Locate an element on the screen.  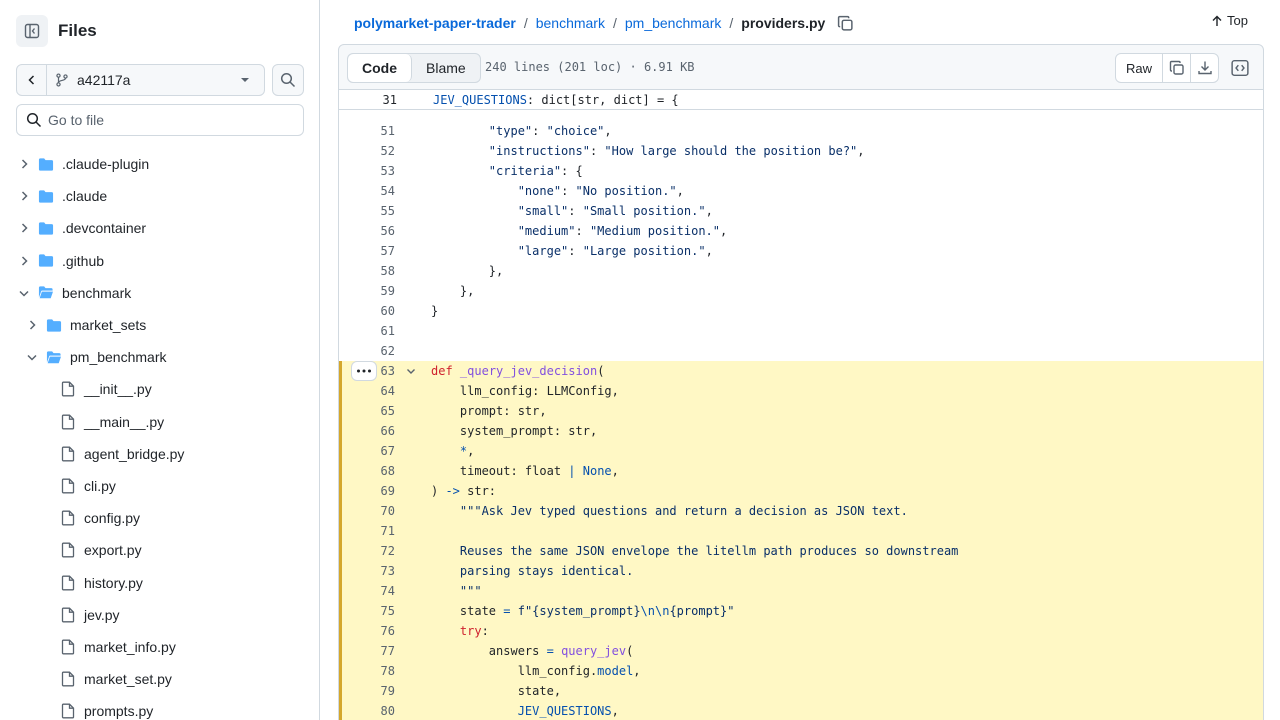
folder-icon is located at coordinates (46, 196).